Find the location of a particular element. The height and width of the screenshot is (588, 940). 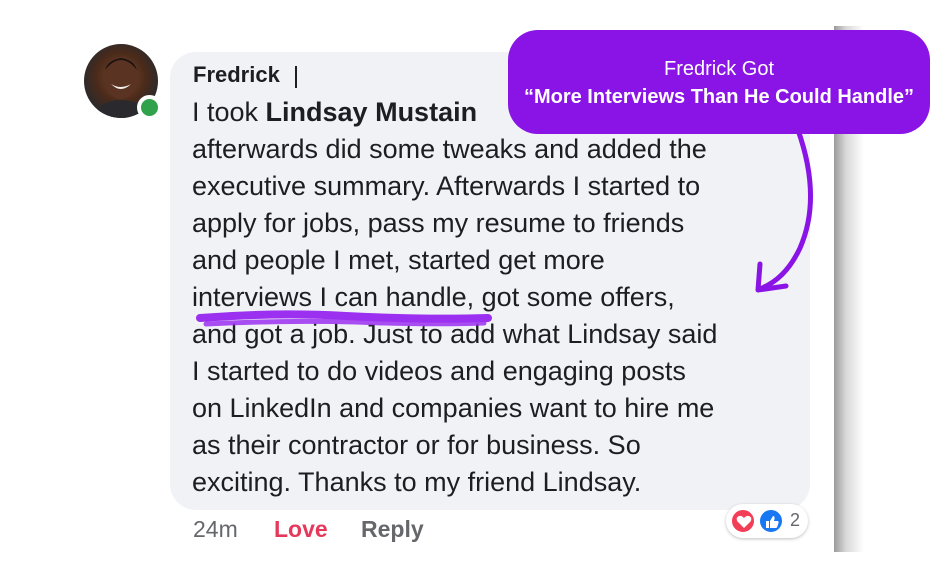

curved-arrow-icon is located at coordinates (784, 210).